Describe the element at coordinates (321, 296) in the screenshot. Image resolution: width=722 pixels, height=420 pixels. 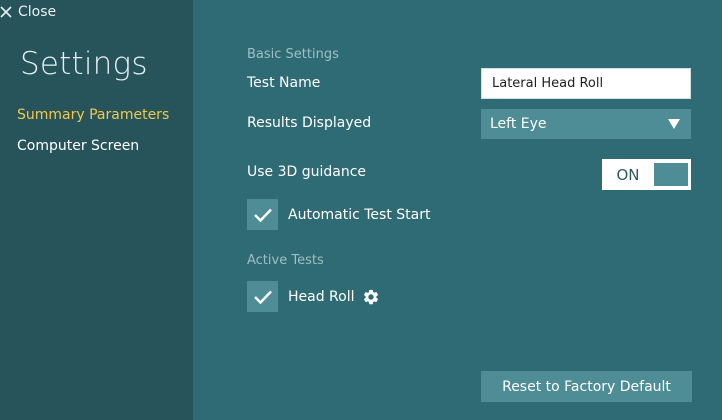
I see `head-roll-label: Head Roll` at that location.